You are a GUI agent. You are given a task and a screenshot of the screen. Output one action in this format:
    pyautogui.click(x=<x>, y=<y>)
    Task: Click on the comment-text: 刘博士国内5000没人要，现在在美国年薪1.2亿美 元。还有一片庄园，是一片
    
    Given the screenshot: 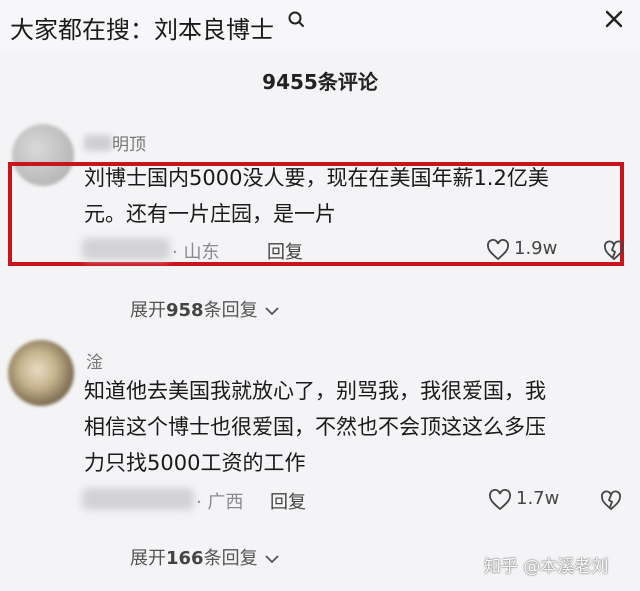 What is the action you would take?
    pyautogui.click(x=316, y=196)
    